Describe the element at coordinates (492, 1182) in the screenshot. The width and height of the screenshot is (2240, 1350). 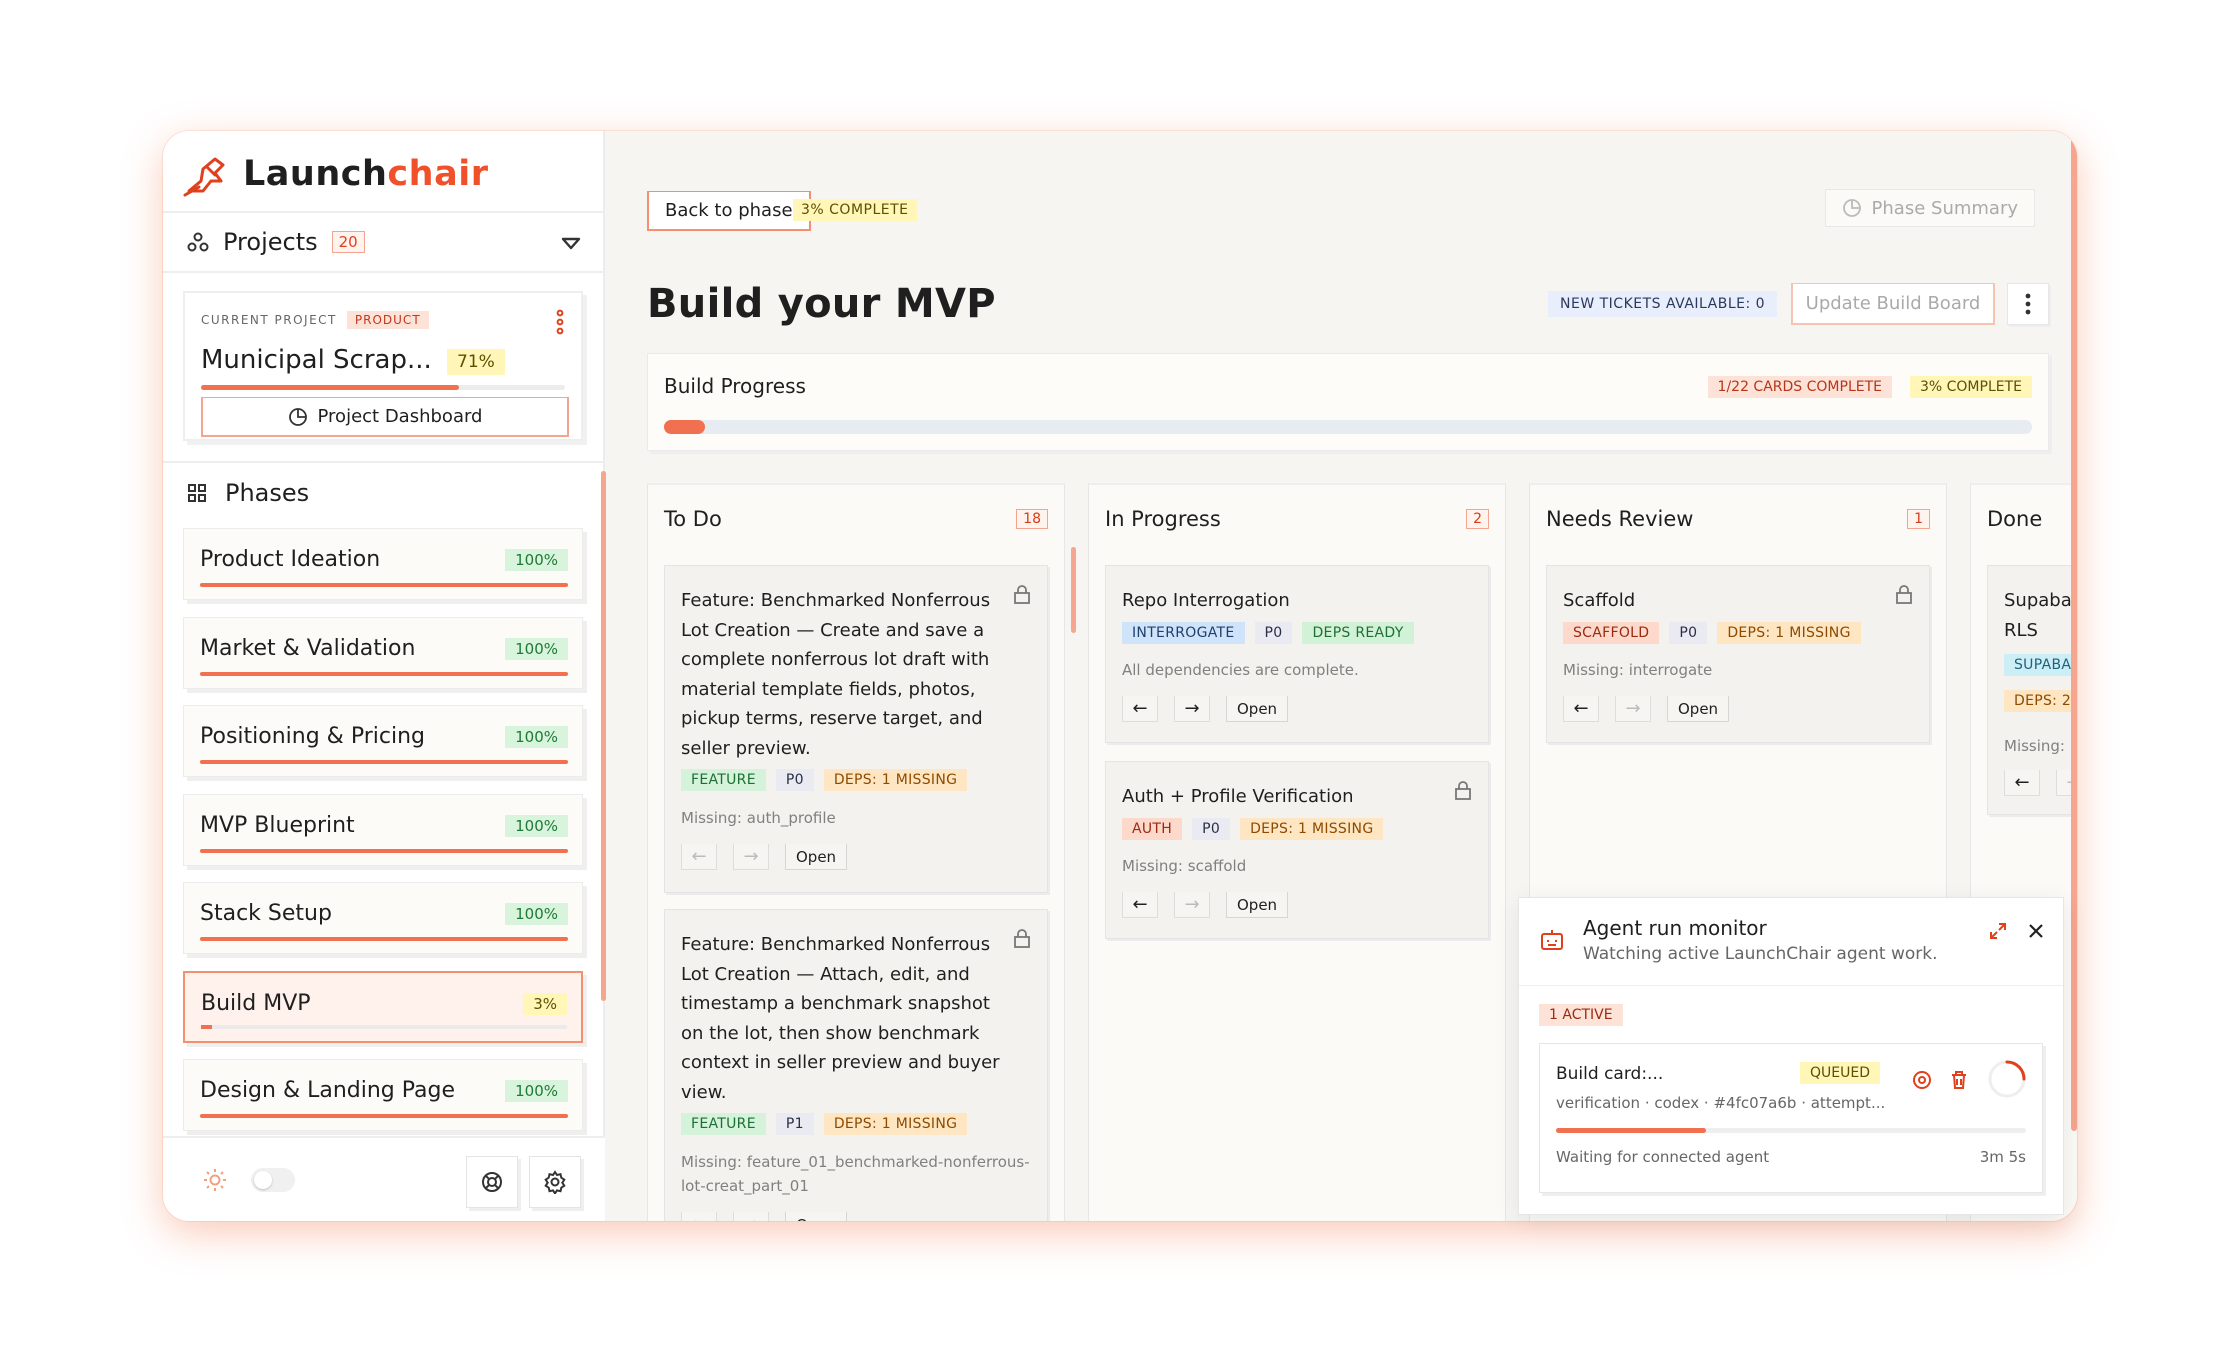
I see `help-button` at that location.